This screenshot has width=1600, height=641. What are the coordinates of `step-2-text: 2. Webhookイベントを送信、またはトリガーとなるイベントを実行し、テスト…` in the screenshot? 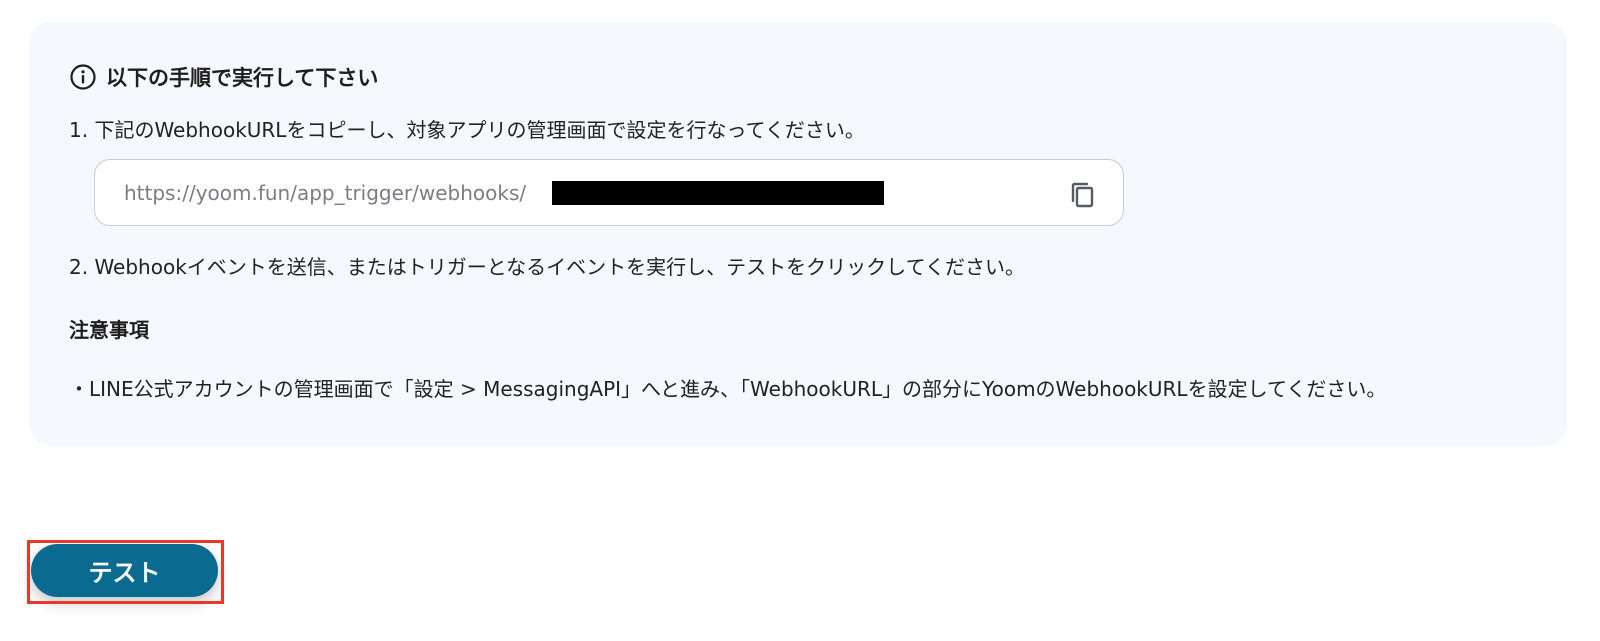 It's located at (547, 267).